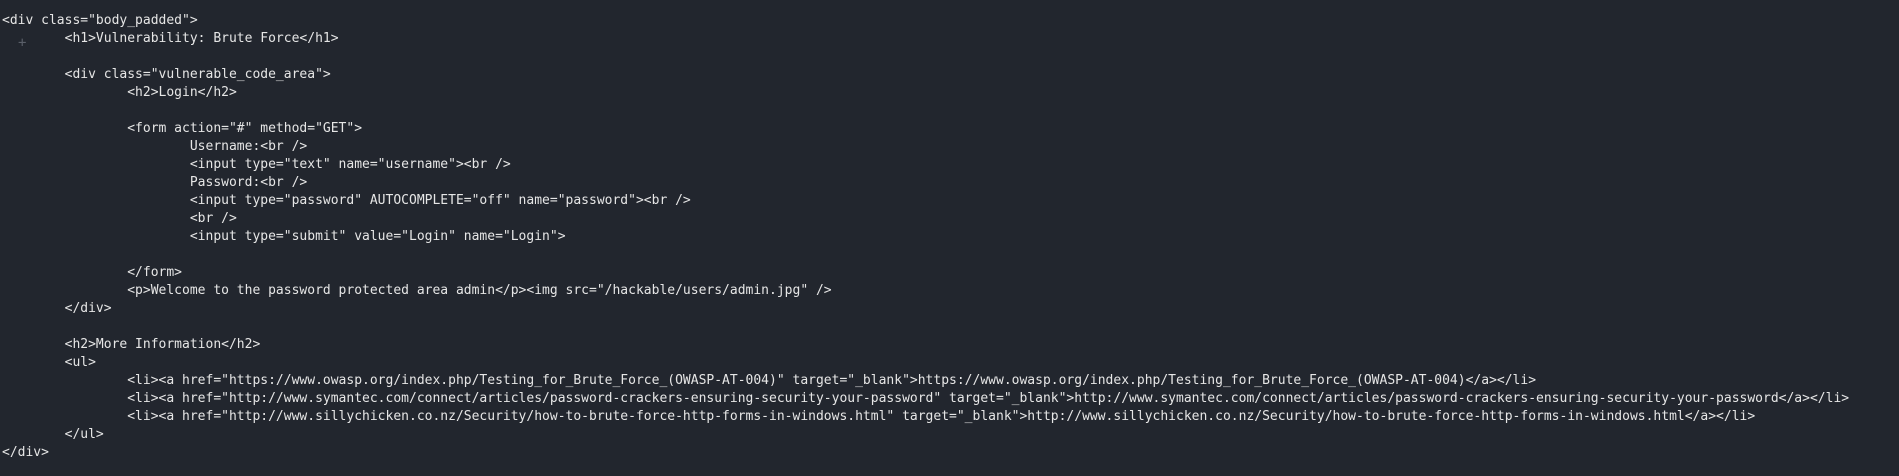 This screenshot has width=1899, height=476. I want to click on code-line: <h2>More Information</h2>, so click(131, 344).